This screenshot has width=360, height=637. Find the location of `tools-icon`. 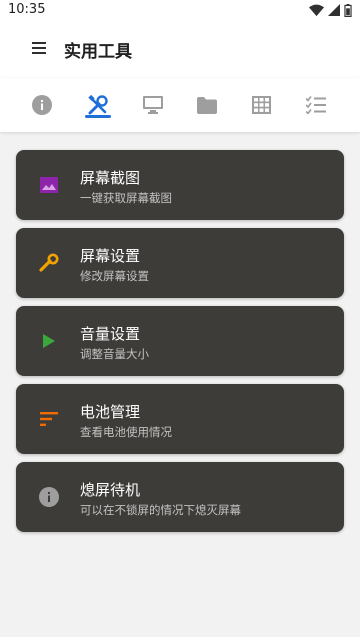

tools-icon is located at coordinates (98, 104).